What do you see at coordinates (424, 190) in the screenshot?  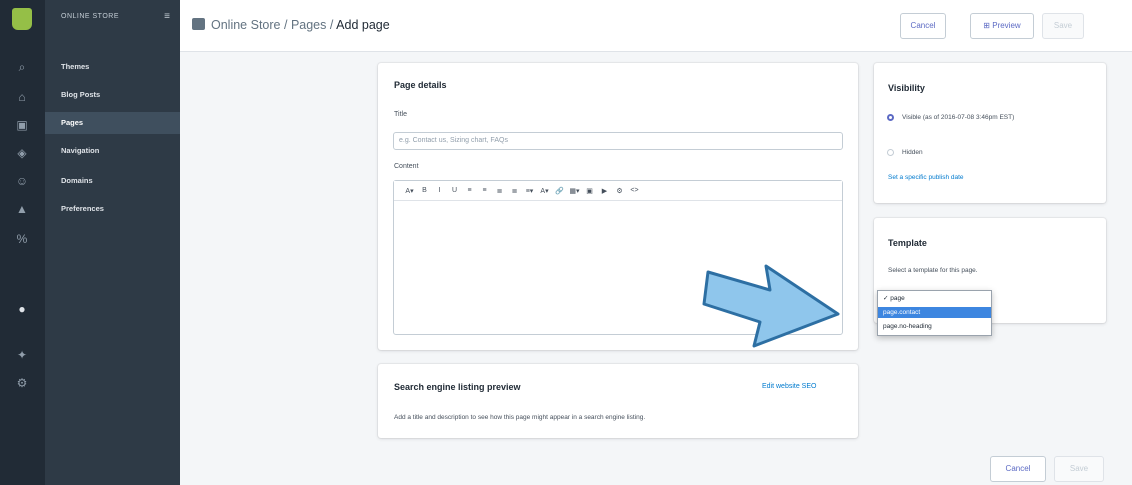 I see `bold-icon: B` at bounding box center [424, 190].